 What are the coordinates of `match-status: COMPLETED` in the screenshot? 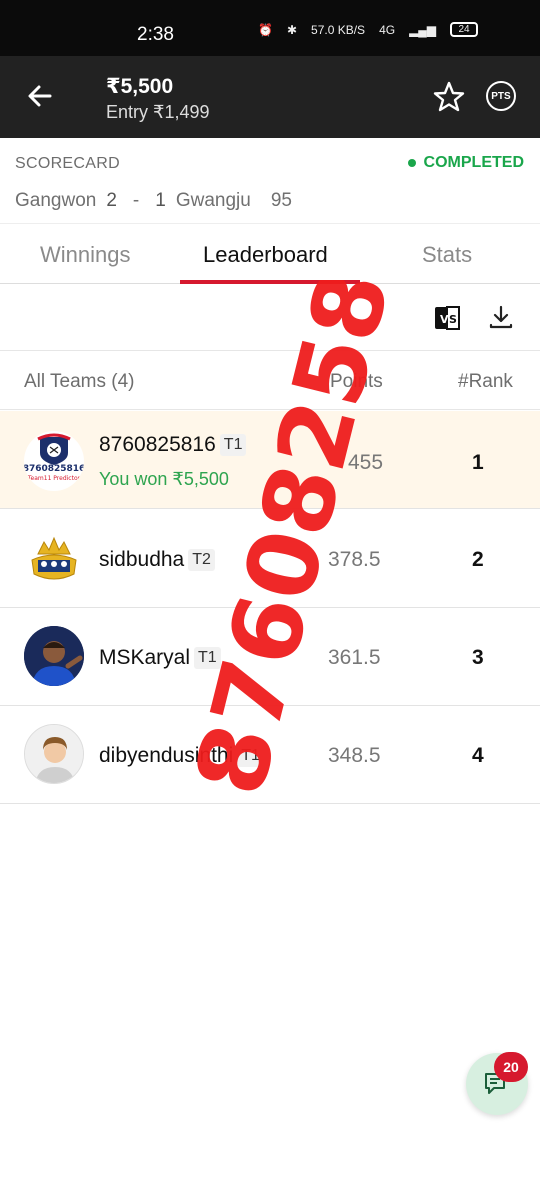 It's located at (465, 163).